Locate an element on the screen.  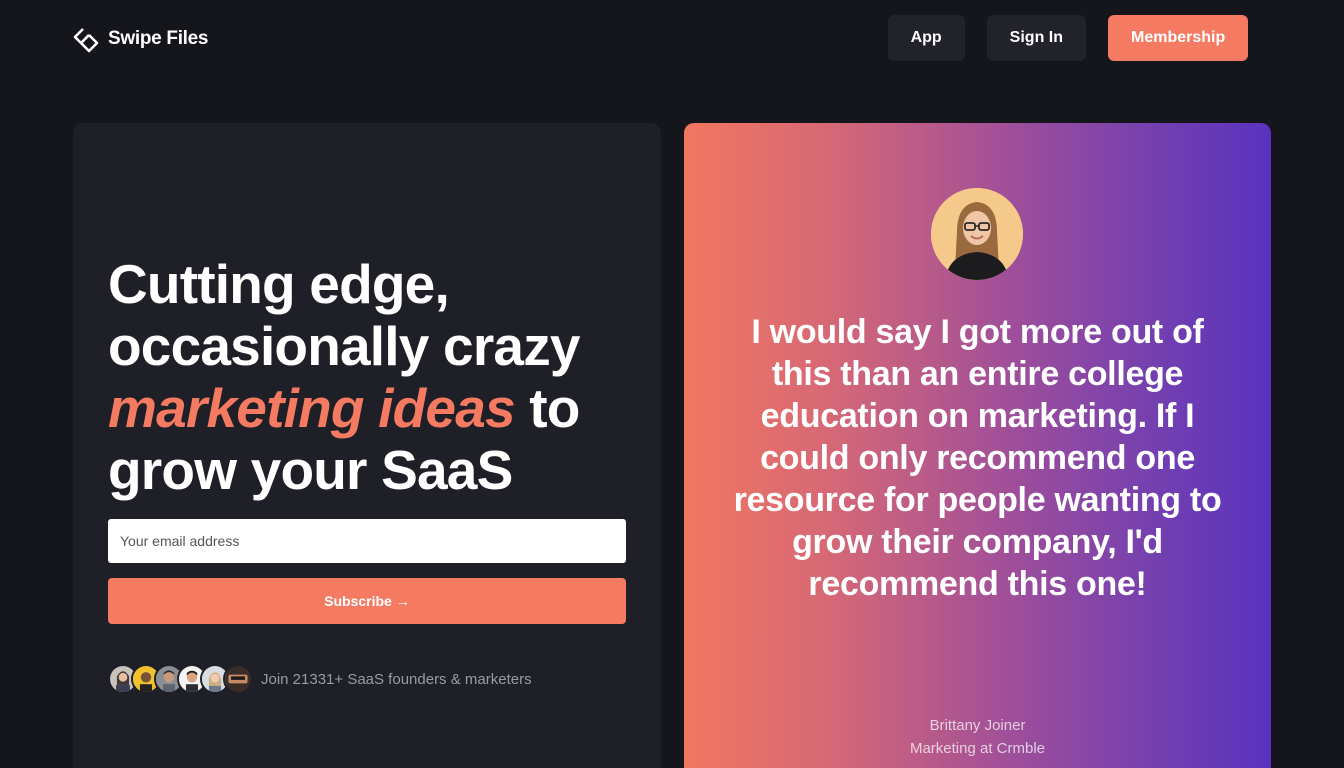
join-count-text: Join 21331+ SaaS founders & marketers is located at coordinates (396, 679).